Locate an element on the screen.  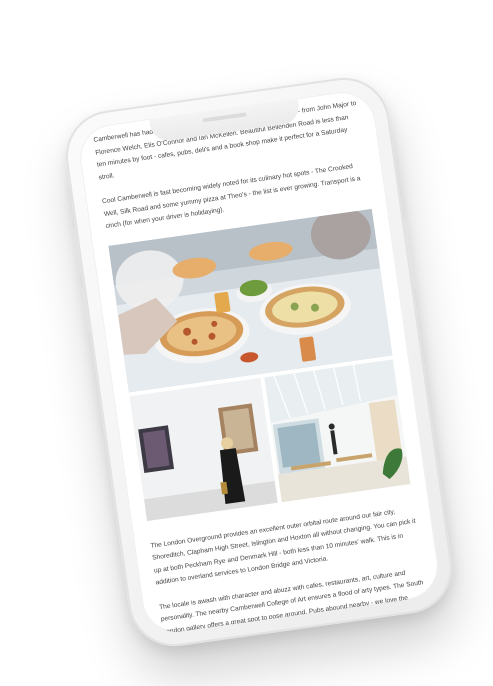
gallery-cafe-photo is located at coordinates (337, 430).